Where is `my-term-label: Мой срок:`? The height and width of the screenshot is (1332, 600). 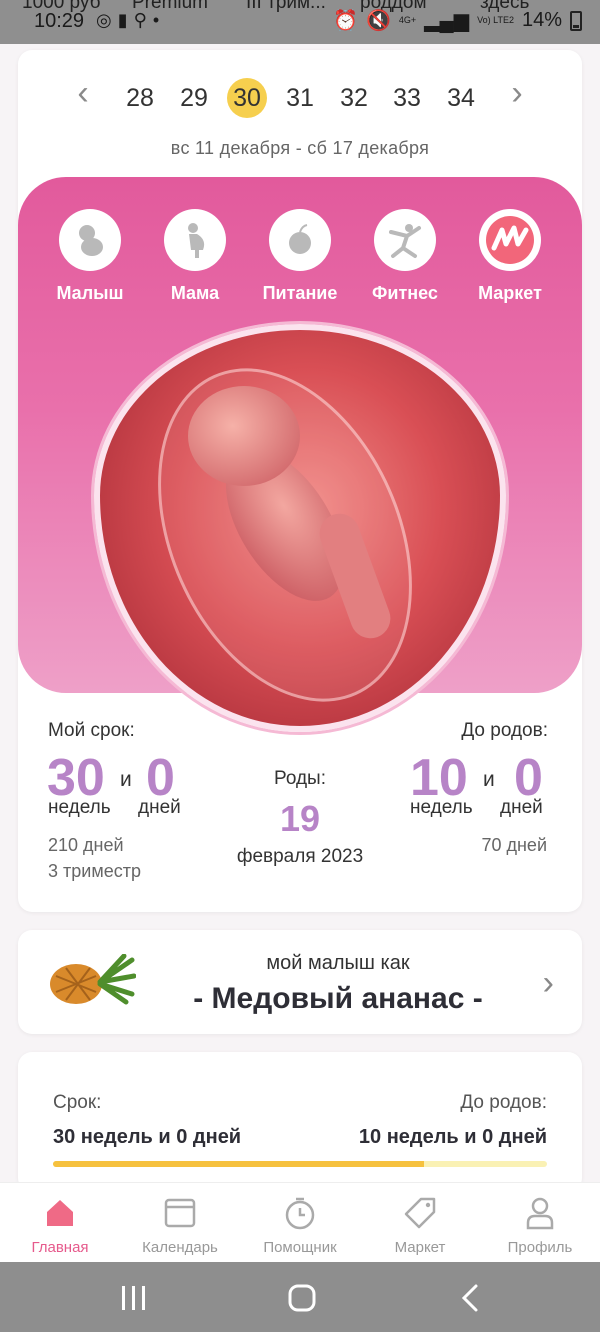
my-term-label: Мой срок: is located at coordinates (91, 730).